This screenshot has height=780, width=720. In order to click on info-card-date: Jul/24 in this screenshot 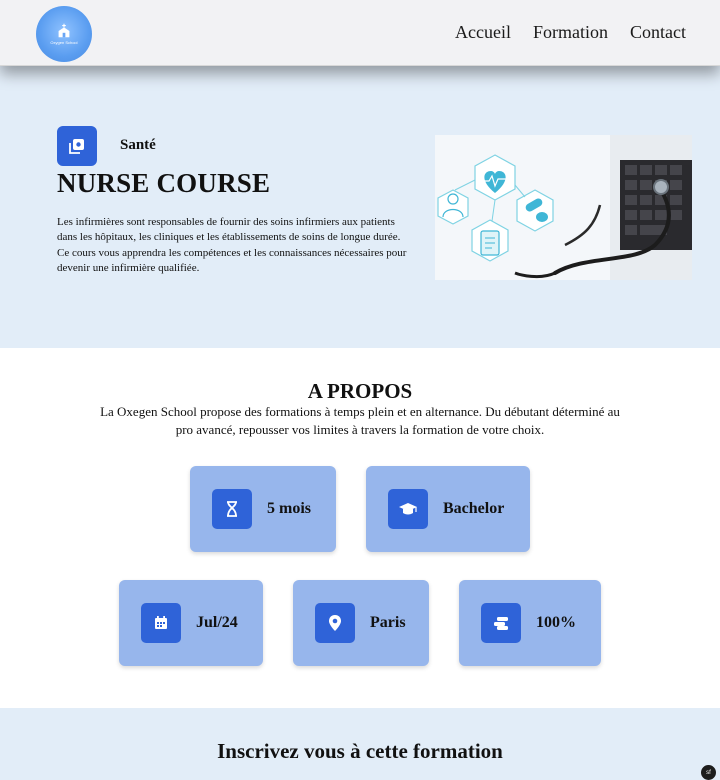, I will do `click(191, 623)`.